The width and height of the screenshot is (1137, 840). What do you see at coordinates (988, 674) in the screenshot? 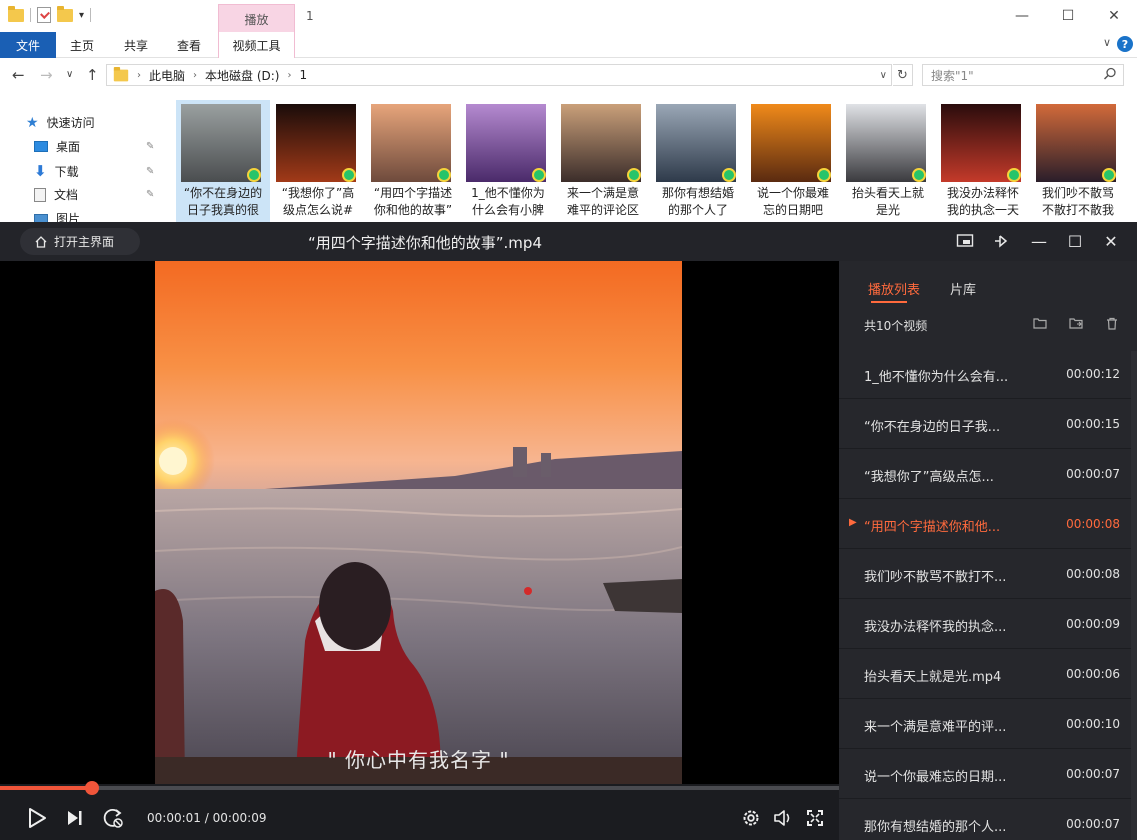
I see `playlist-item: 抬头看天上就是光.mp4 00:00:06` at bounding box center [988, 674].